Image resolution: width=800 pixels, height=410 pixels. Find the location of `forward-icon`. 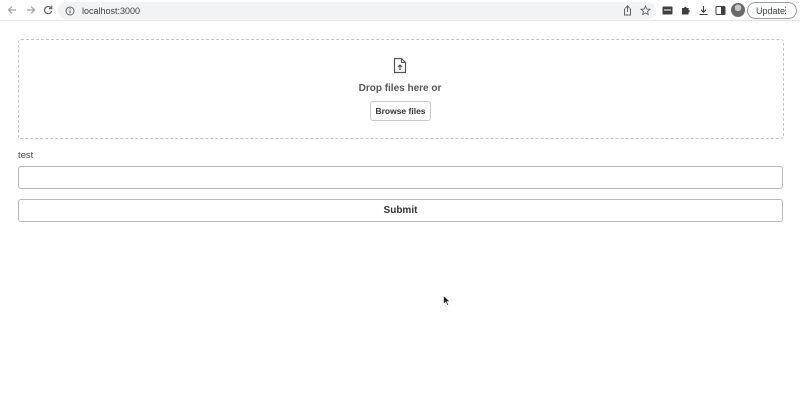

forward-icon is located at coordinates (31, 10).